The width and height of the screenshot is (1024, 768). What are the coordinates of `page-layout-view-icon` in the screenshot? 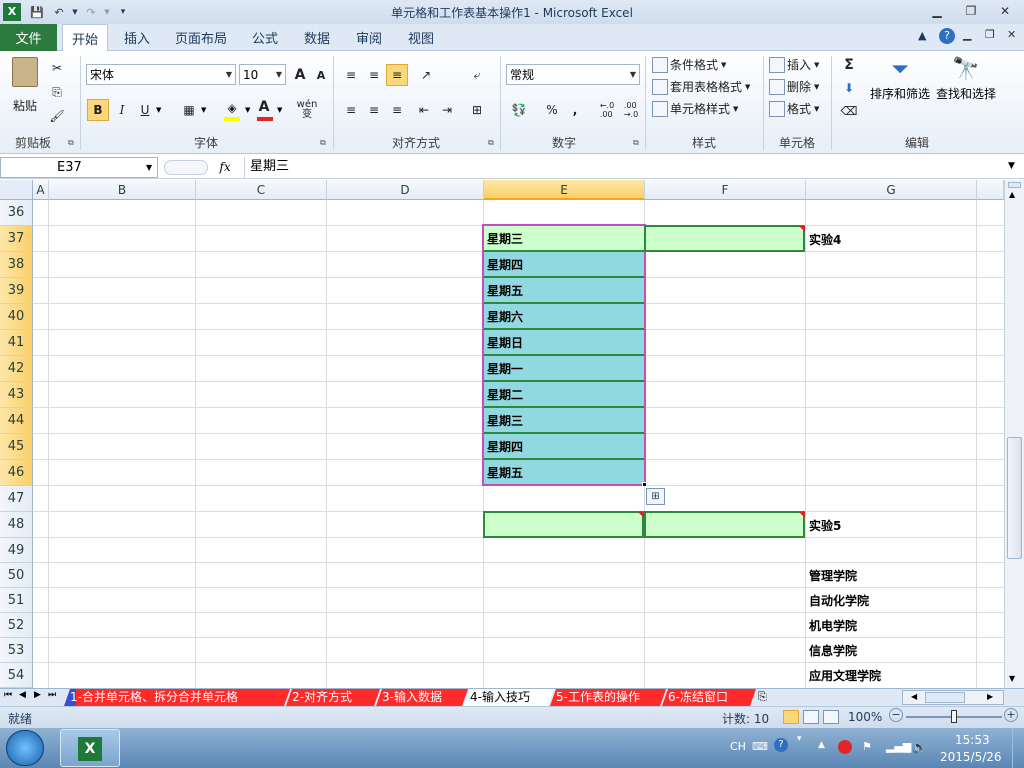 It's located at (811, 717).